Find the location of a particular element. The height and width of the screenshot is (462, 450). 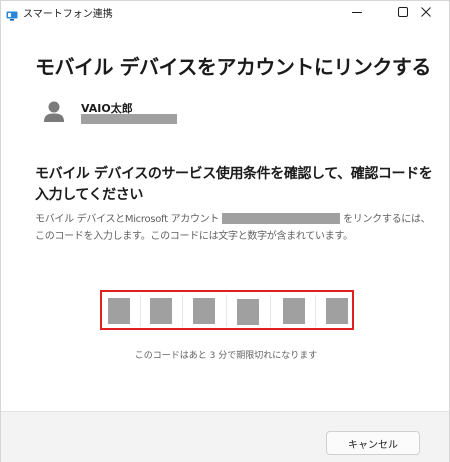

minimize-icon is located at coordinates (357, 12).